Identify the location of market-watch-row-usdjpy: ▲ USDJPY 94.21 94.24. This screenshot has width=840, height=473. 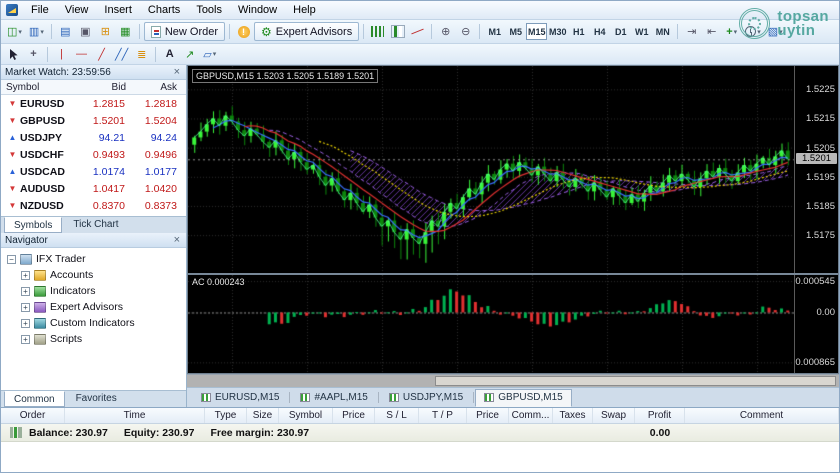
(93, 137).